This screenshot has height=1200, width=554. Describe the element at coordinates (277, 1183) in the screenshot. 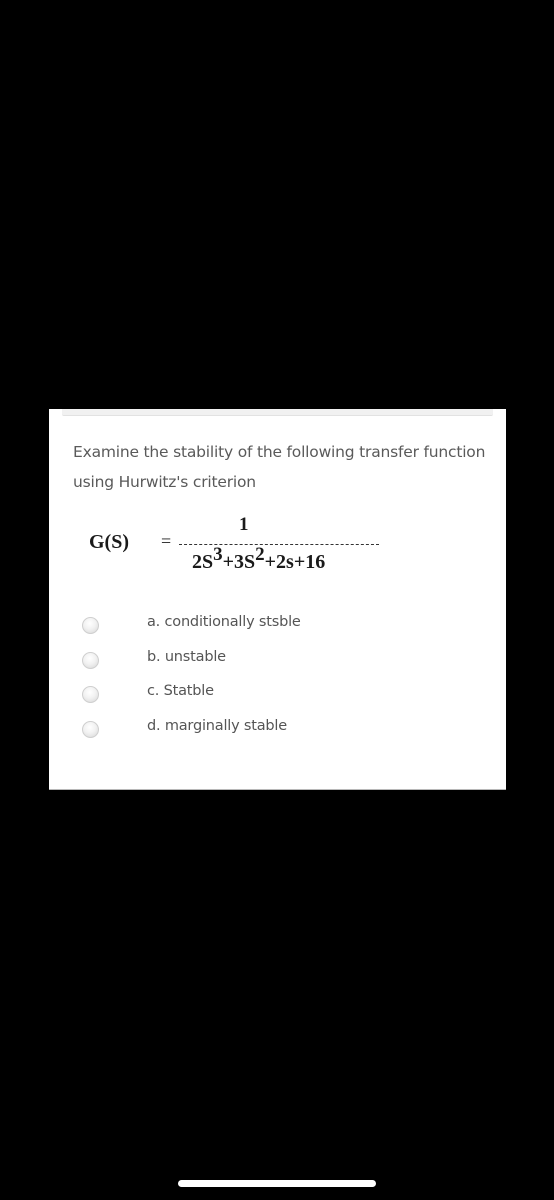

I see `home-indicator` at that location.